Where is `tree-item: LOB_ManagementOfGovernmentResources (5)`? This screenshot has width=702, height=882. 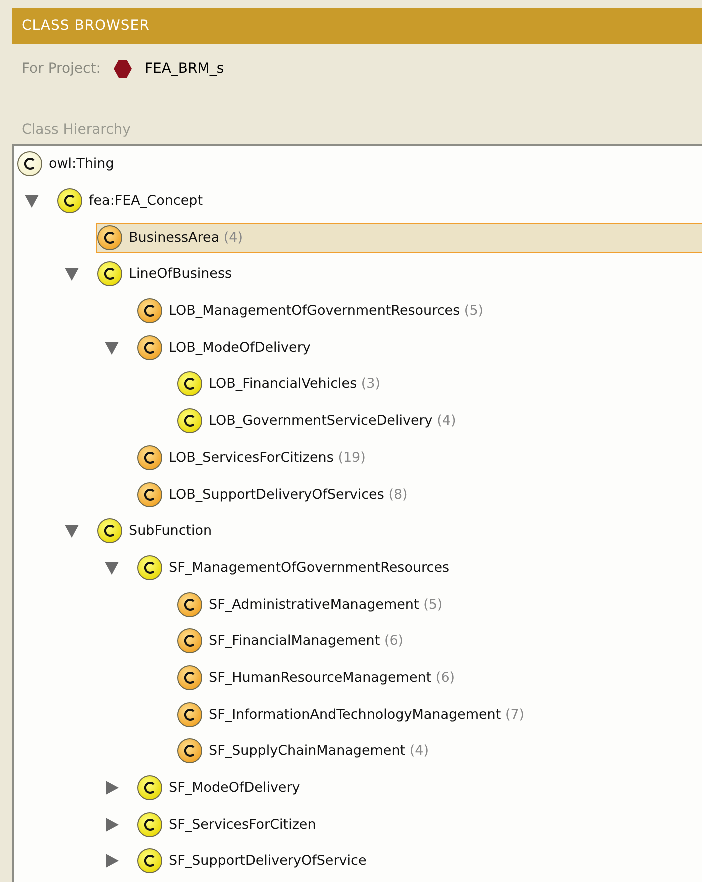 tree-item: LOB_ManagementOfGovernmentResources (5) is located at coordinates (419, 311).